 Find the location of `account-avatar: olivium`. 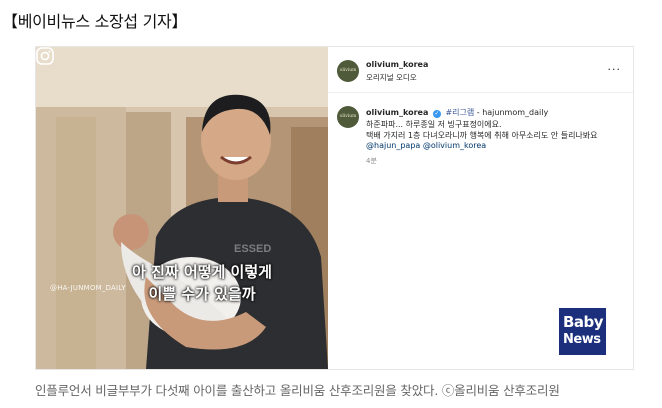

account-avatar: olivium is located at coordinates (348, 71).